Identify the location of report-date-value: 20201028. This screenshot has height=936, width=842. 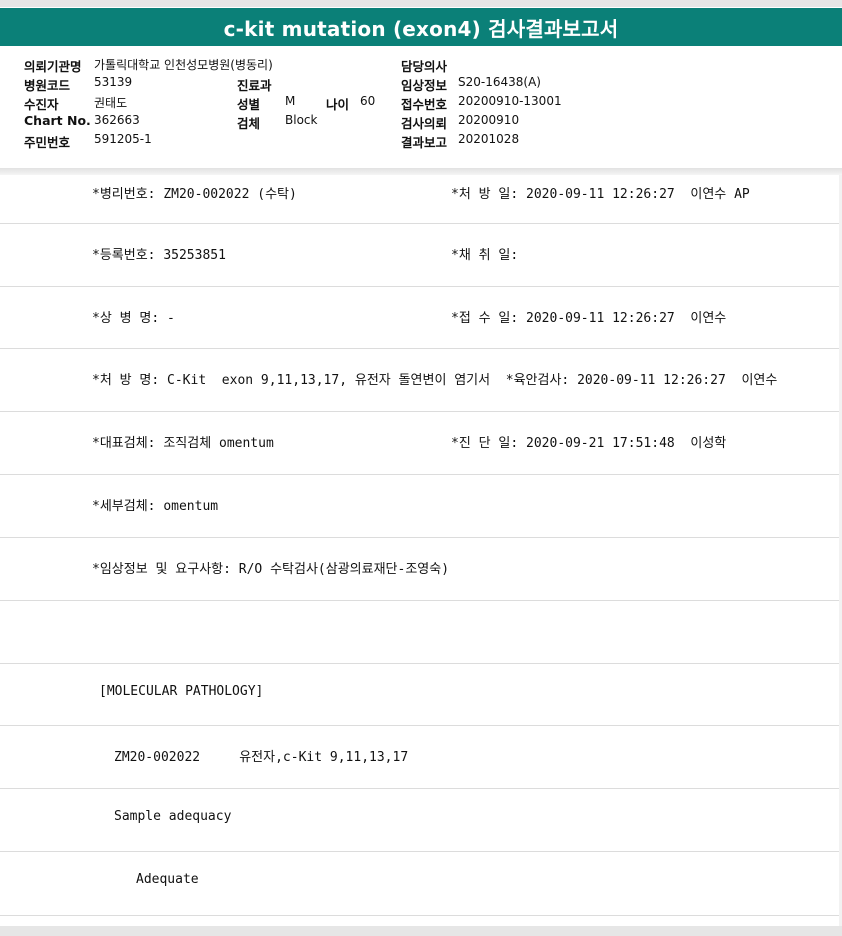
(489, 139).